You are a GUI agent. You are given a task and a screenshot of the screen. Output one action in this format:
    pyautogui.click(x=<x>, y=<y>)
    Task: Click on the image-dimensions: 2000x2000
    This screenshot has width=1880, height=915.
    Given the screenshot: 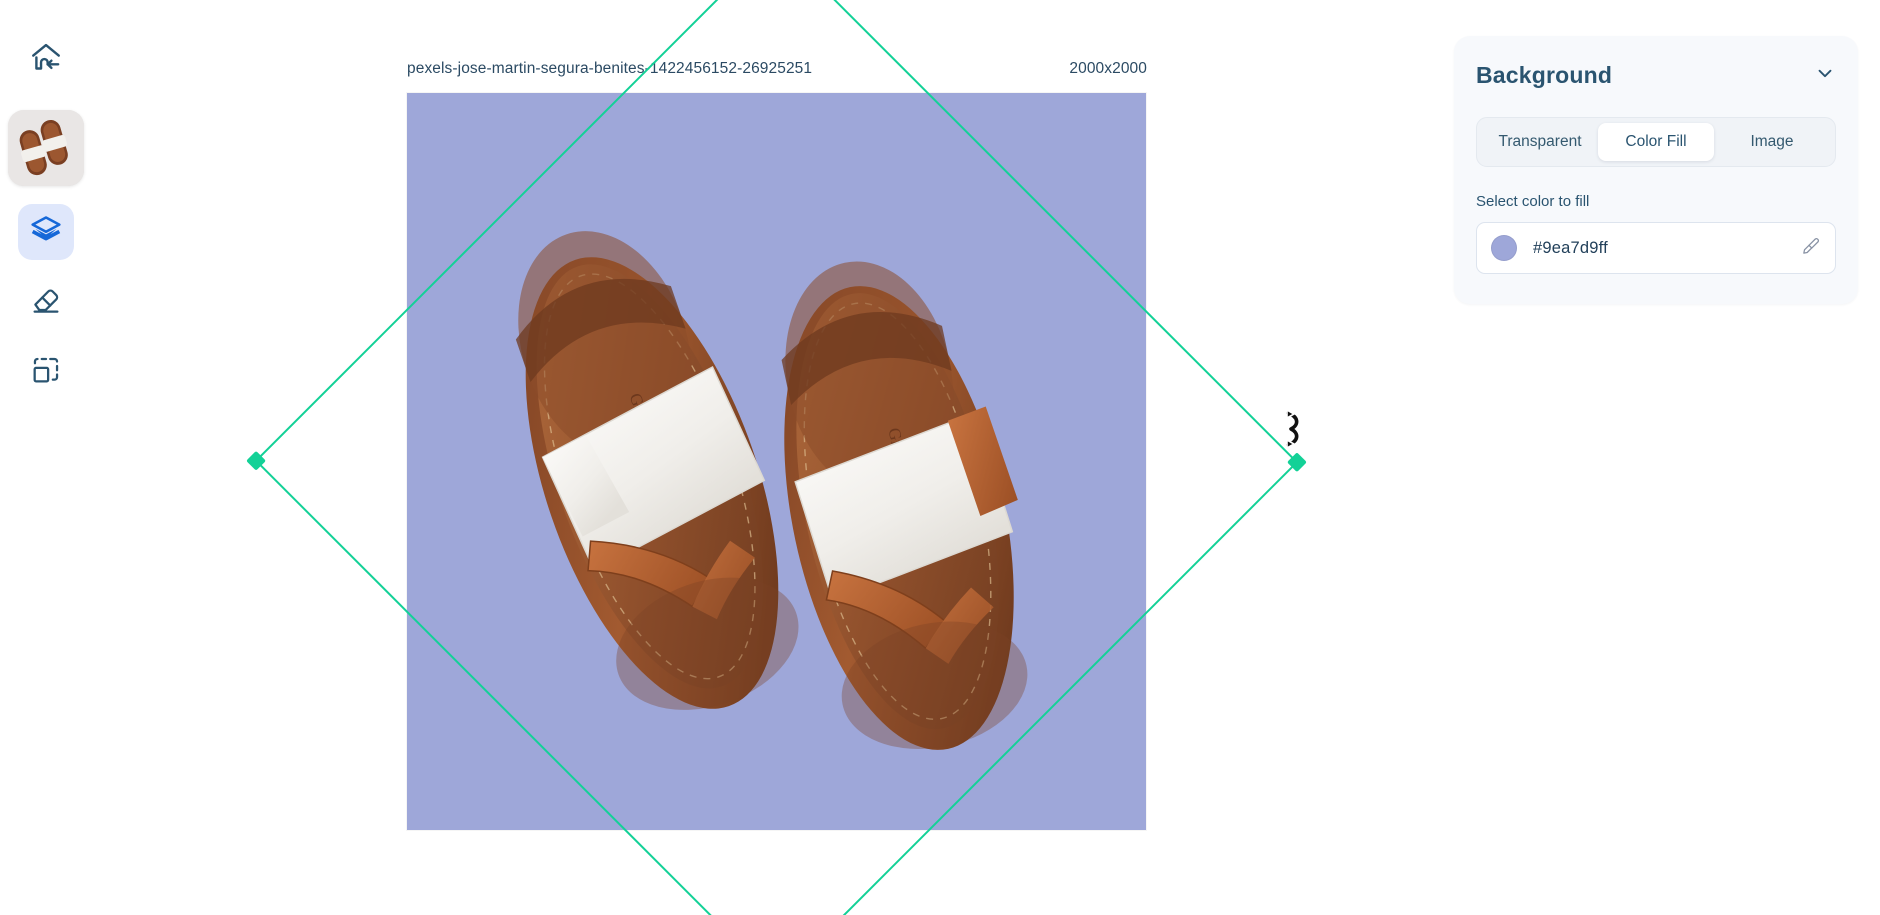 What is the action you would take?
    pyautogui.click(x=1108, y=68)
    